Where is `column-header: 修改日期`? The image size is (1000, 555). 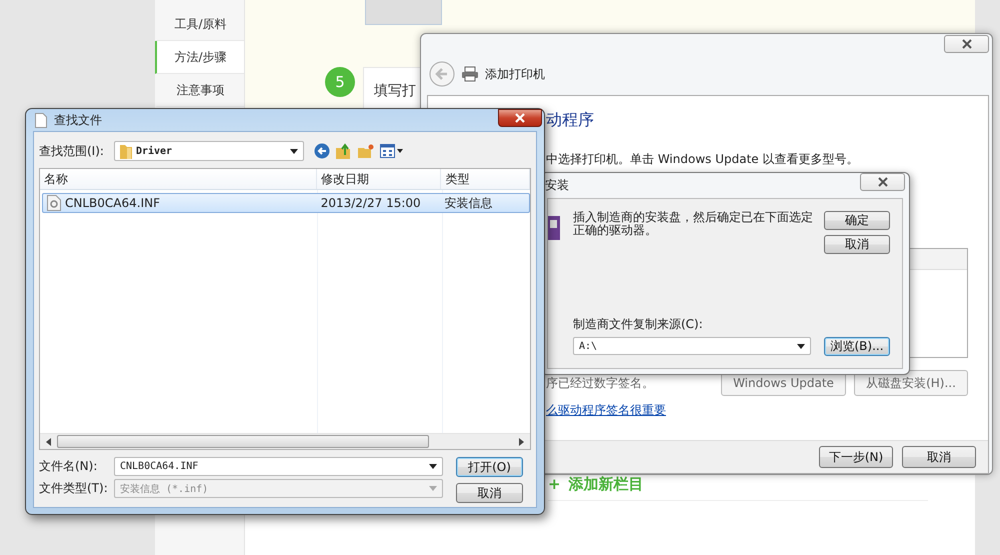 column-header: 修改日期 is located at coordinates (379, 179).